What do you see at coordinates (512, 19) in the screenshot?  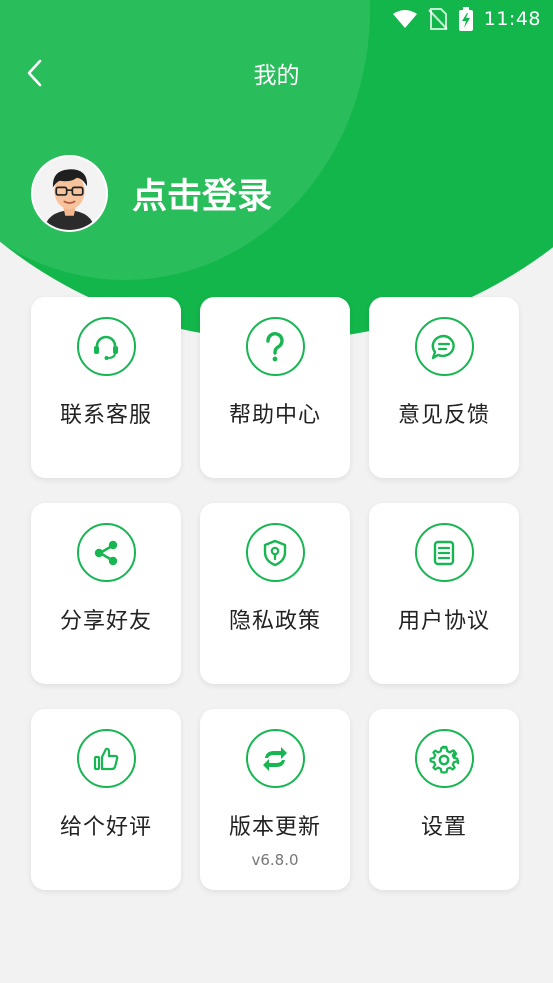 I see `status-time: 11:48` at bounding box center [512, 19].